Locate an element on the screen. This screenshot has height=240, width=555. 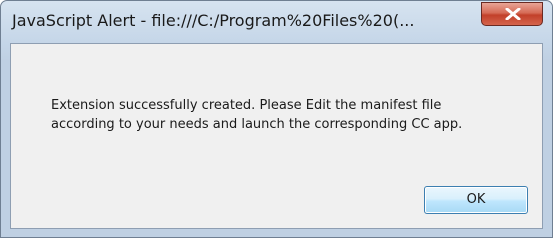
close-x-icon is located at coordinates (513, 14).